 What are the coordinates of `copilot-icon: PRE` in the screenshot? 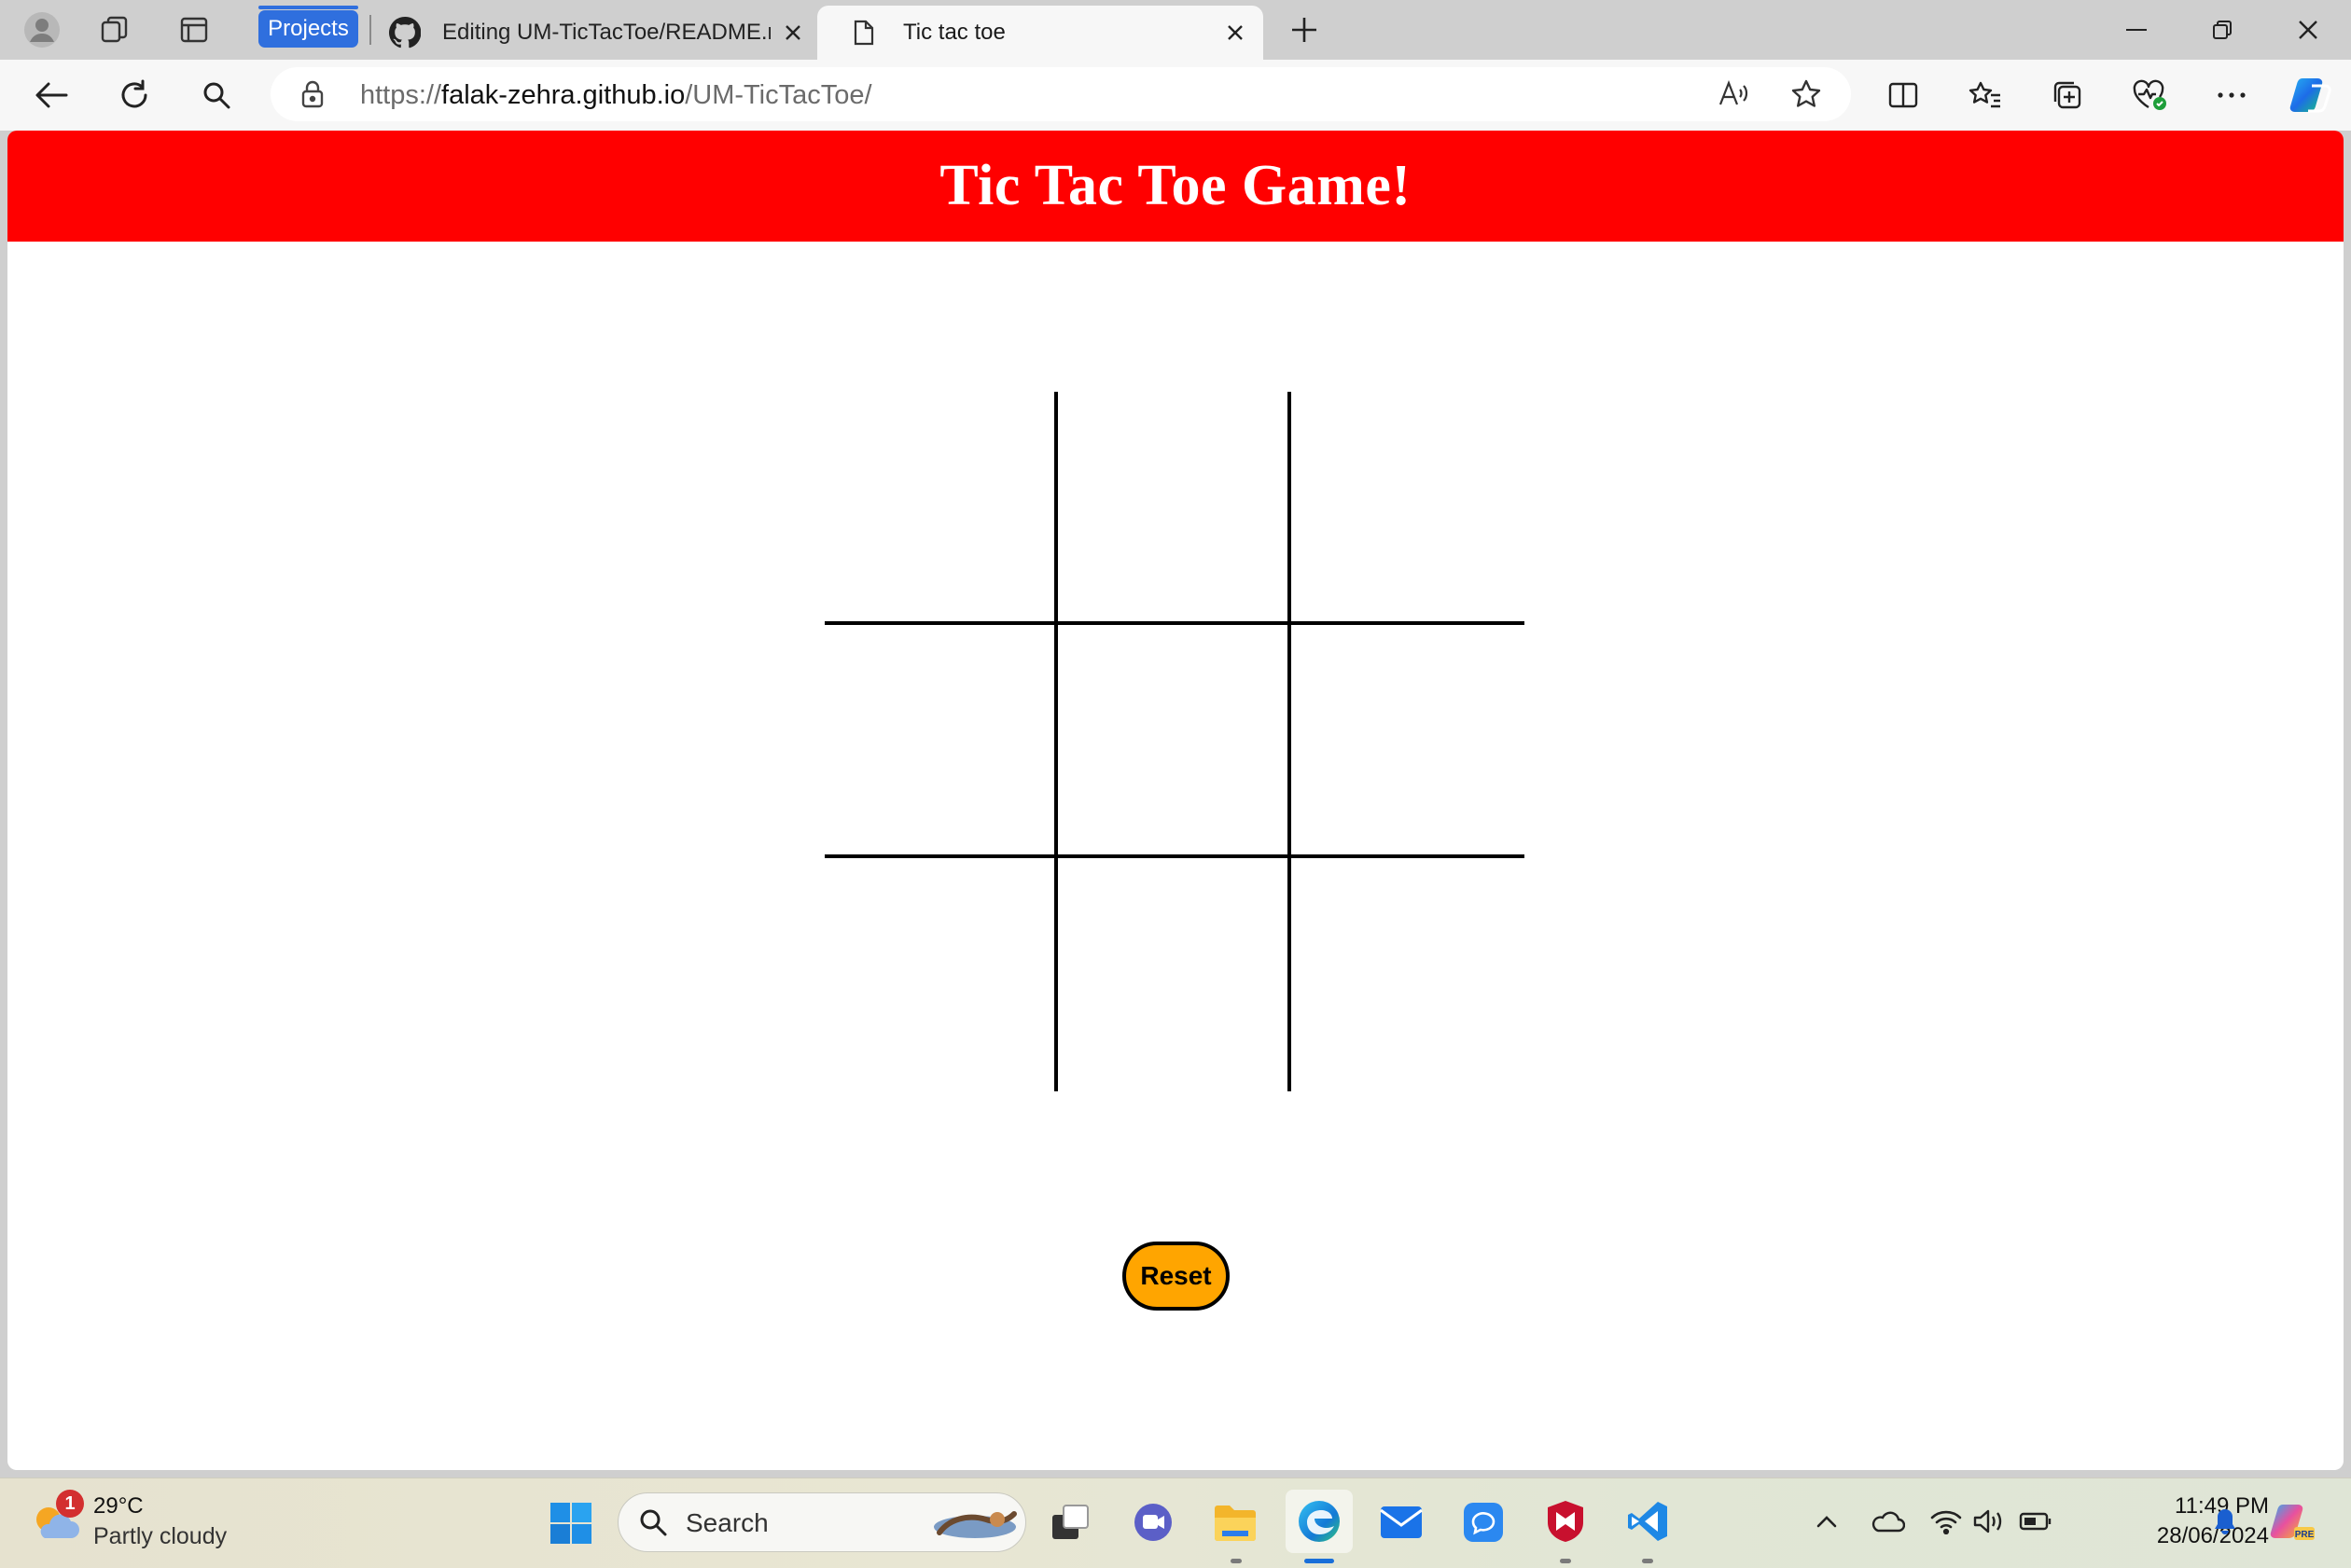 It's located at (2293, 1522).